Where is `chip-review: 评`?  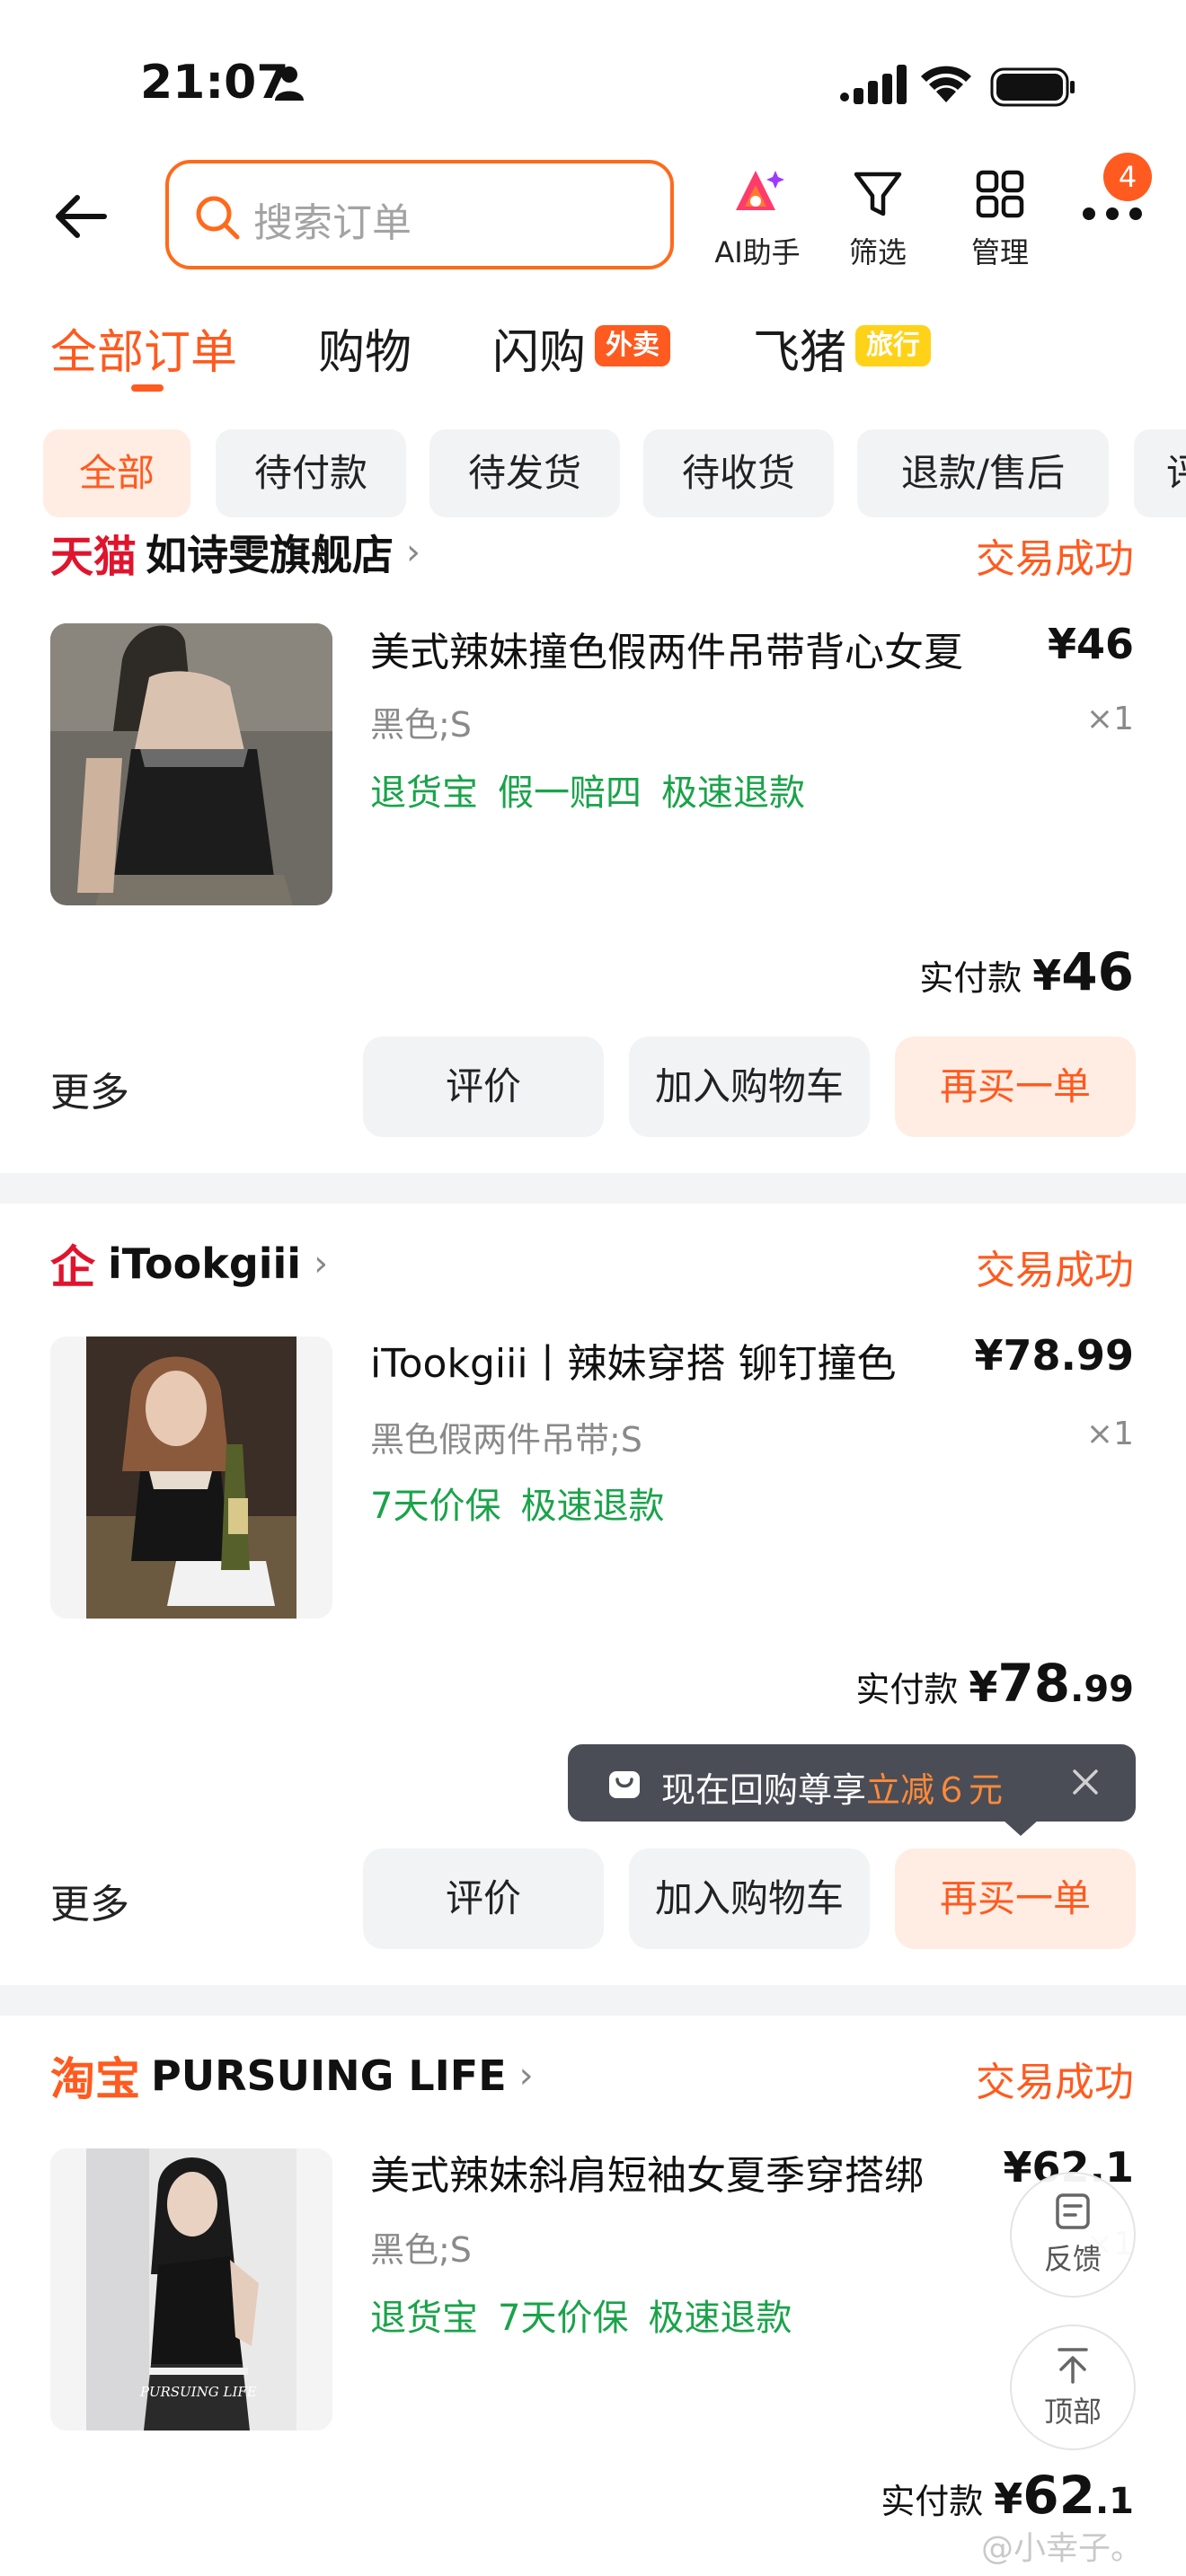 chip-review: 评 is located at coordinates (1160, 473).